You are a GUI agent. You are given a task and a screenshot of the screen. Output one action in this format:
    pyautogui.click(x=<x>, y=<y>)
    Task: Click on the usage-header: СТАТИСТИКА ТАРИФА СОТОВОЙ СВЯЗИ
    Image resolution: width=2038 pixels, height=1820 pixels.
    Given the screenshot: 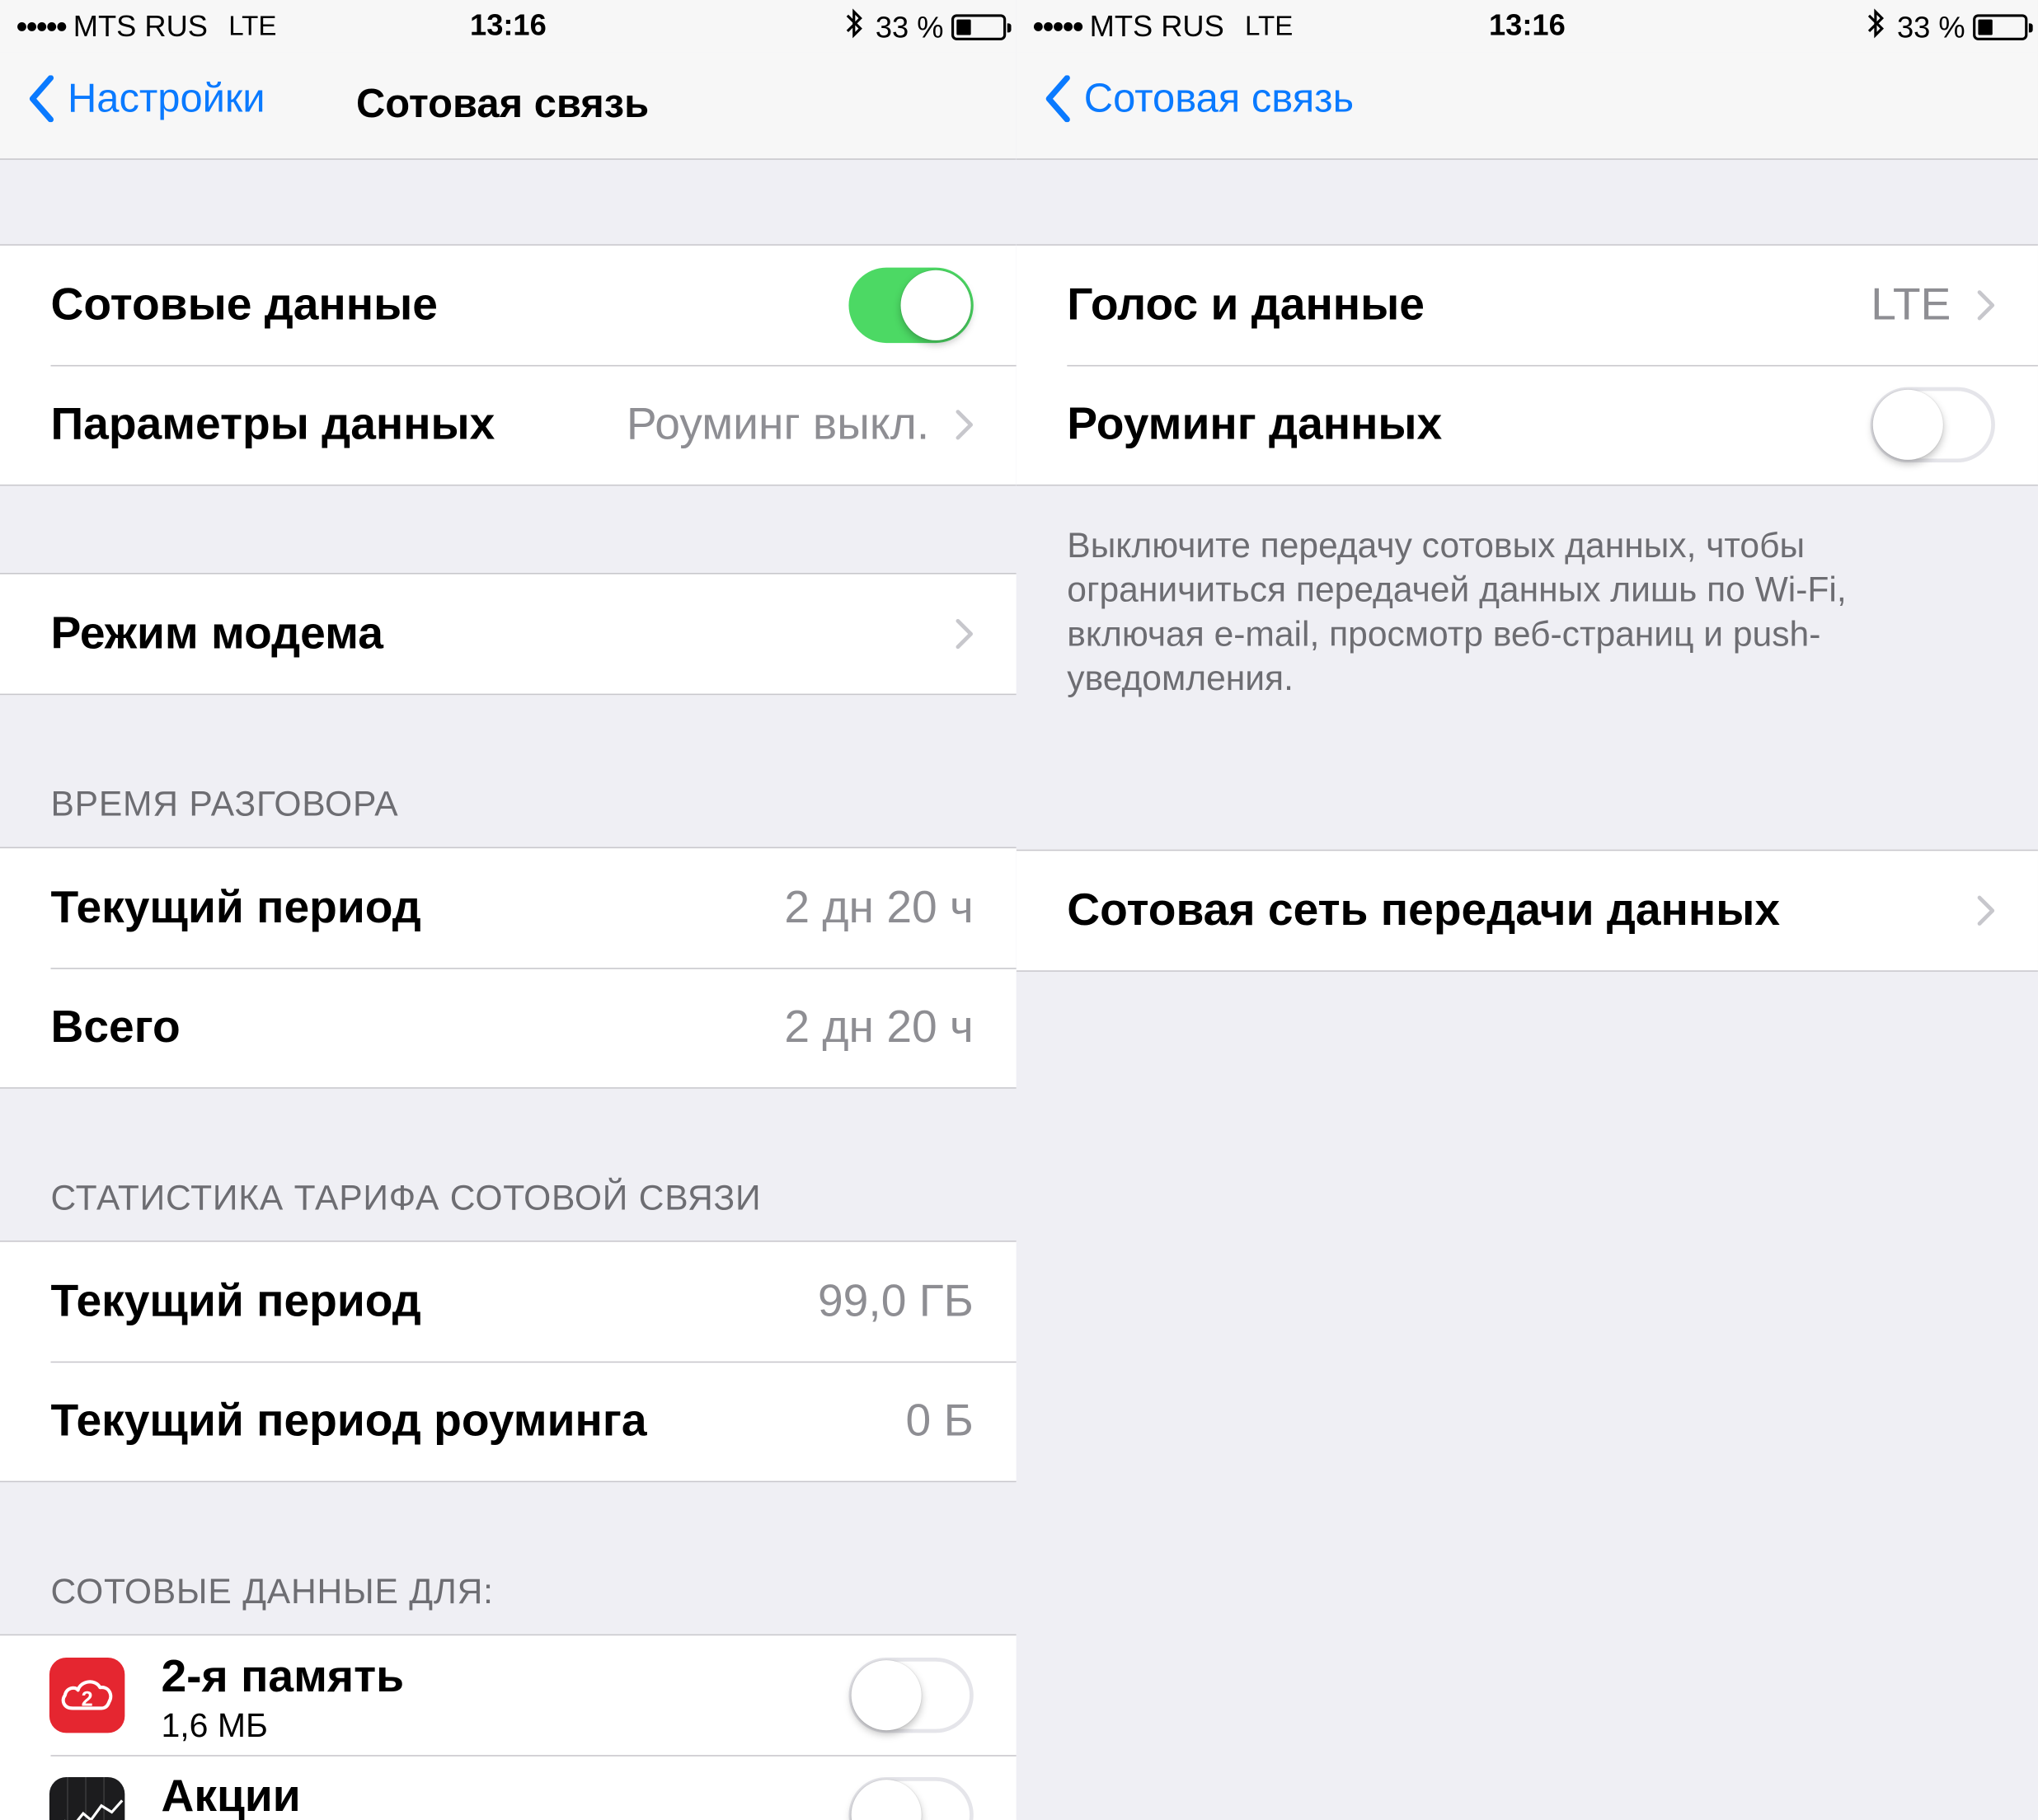 What is the action you would take?
    pyautogui.click(x=406, y=1197)
    